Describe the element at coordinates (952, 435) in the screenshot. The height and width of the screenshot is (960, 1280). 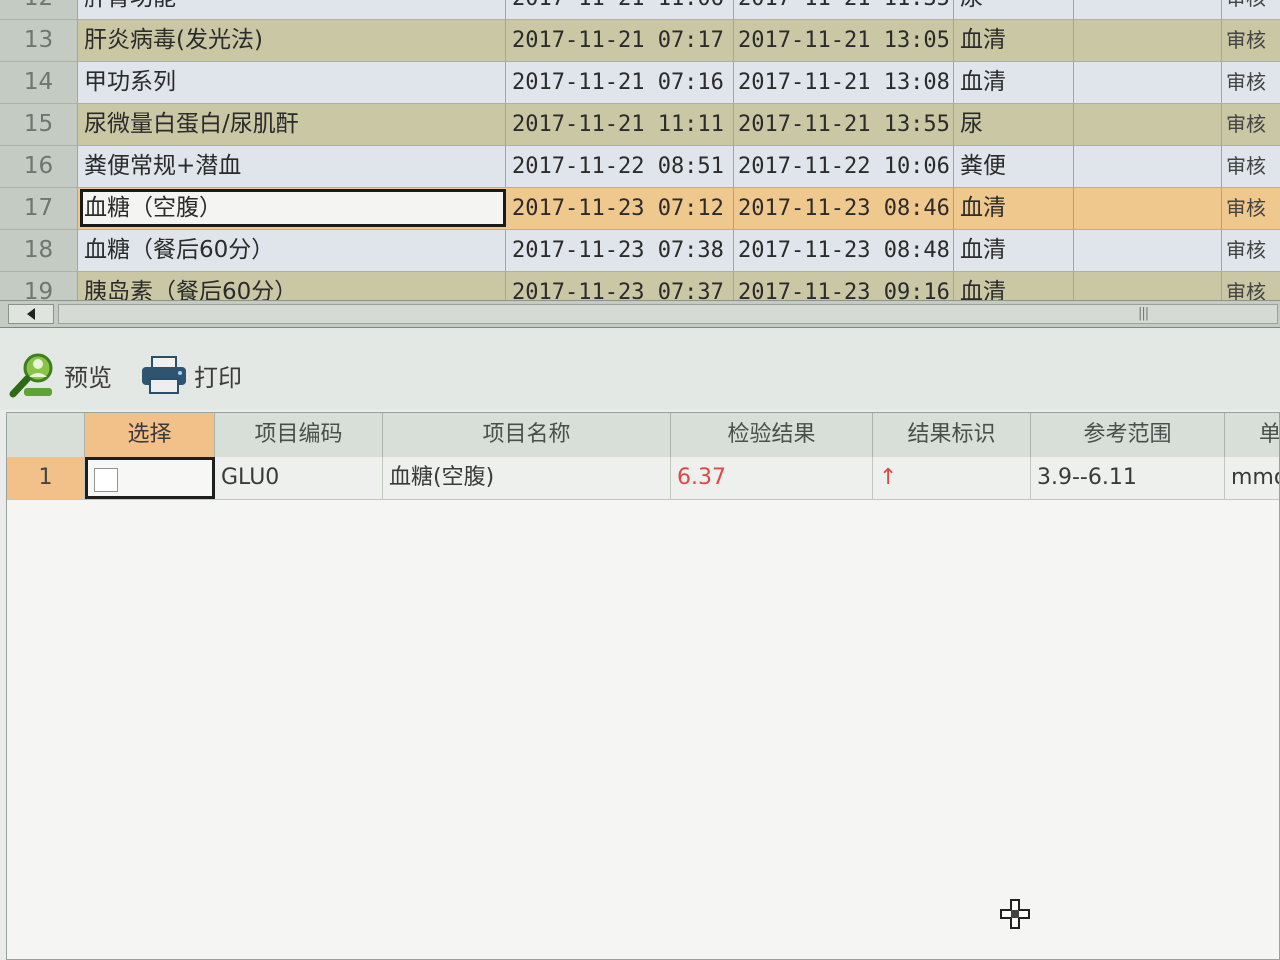
I see `header-flag: 结果标识` at that location.